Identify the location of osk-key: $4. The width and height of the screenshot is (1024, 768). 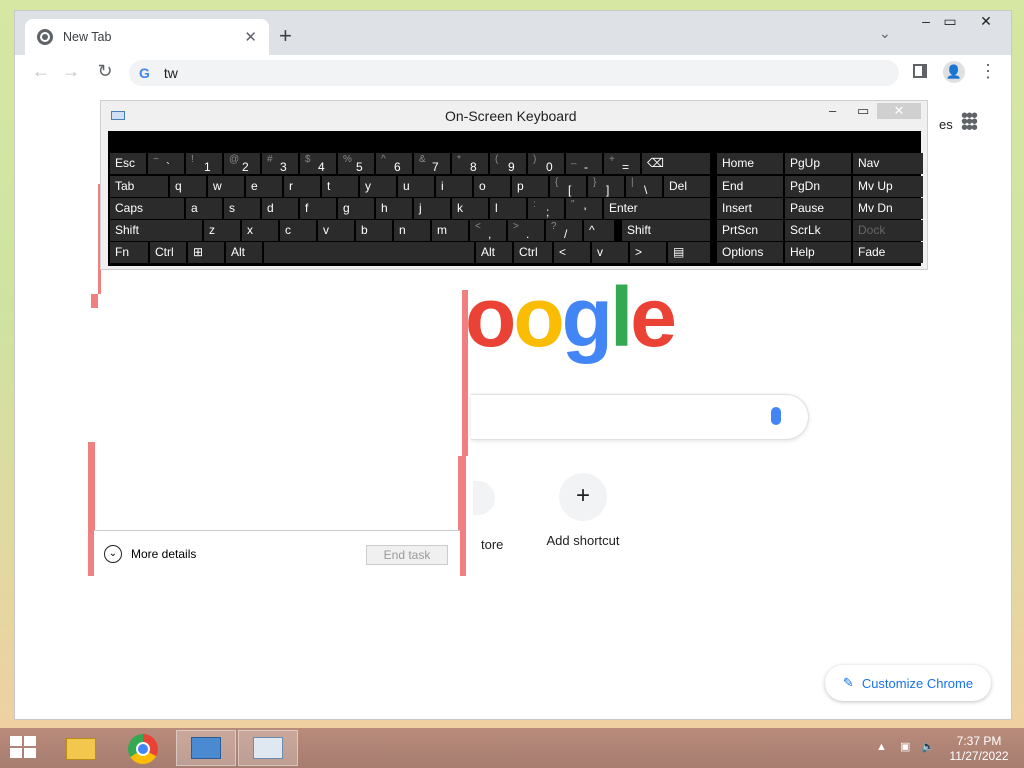
(318, 163).